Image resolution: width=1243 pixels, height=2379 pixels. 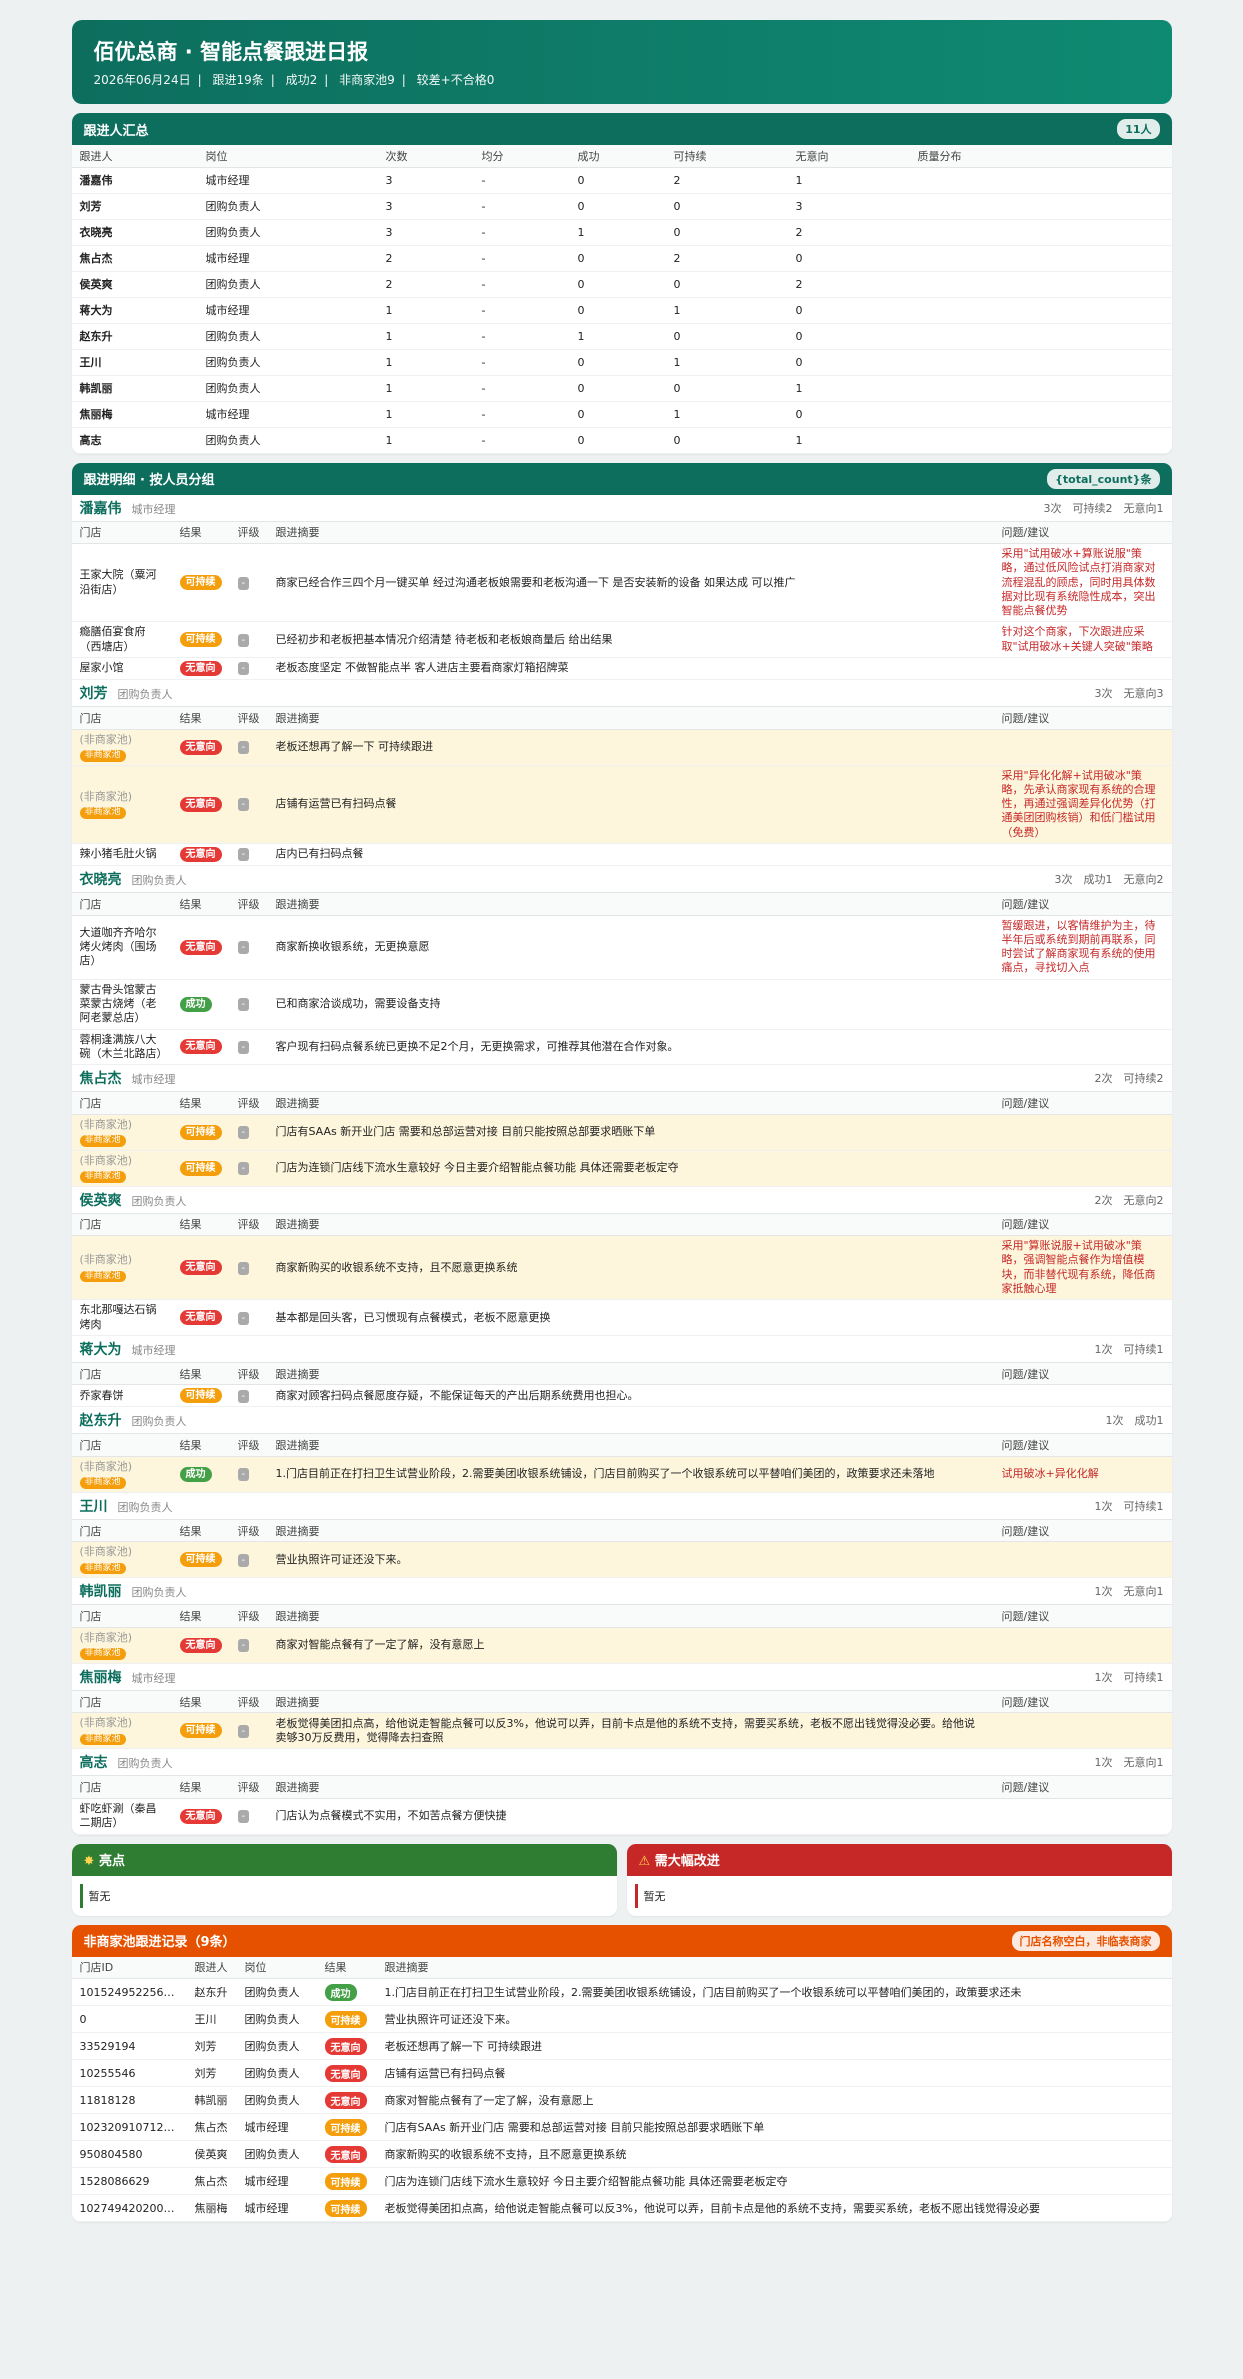 What do you see at coordinates (621, 129) in the screenshot?
I see `summary-header: 跟进人汇总 11人` at bounding box center [621, 129].